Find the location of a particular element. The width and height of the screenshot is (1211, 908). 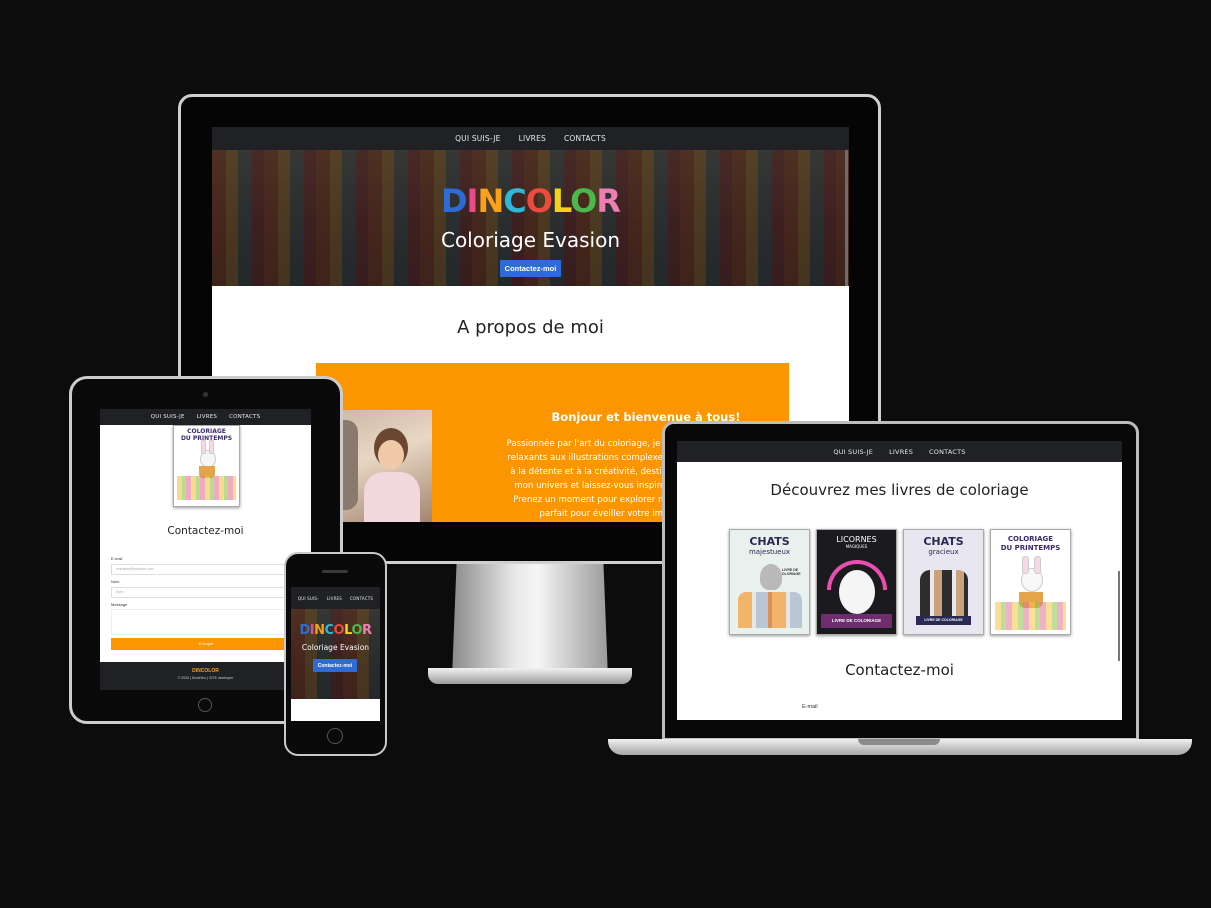

phone-home-button is located at coordinates (335, 736).